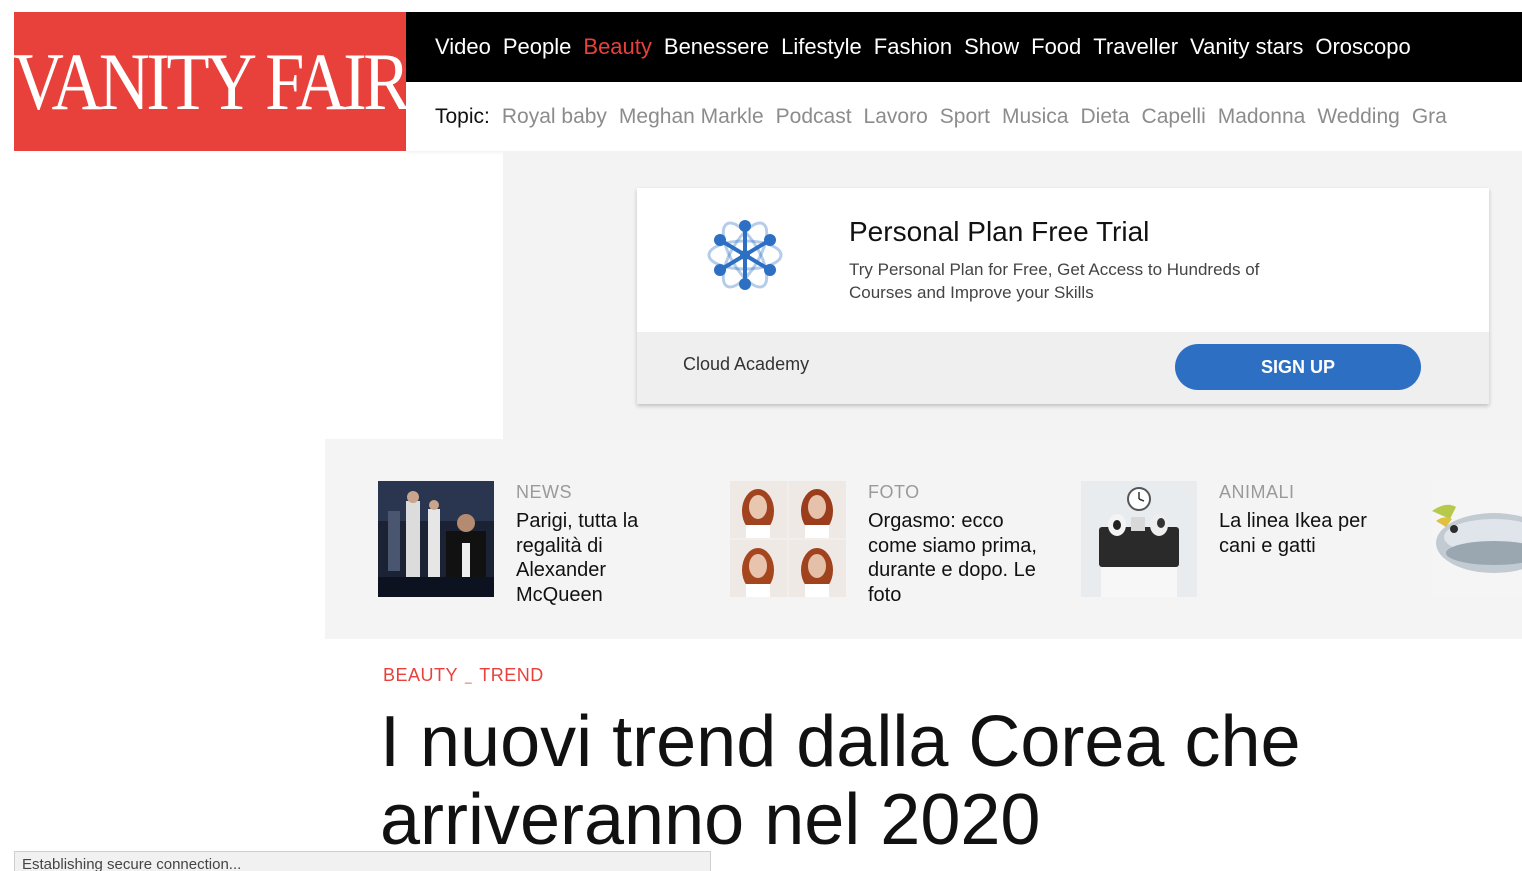 The image size is (1522, 871). Describe the element at coordinates (999, 232) in the screenshot. I see `ad-title: Personal Plan Free Trial` at that location.